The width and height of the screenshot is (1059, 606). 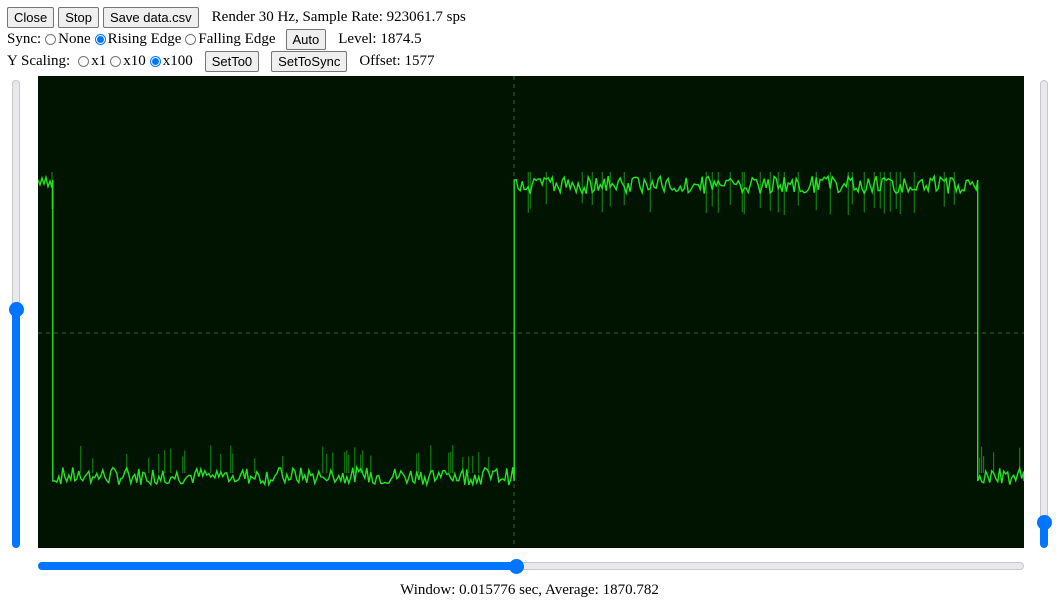 What do you see at coordinates (144, 38) in the screenshot?
I see `sync-option-label: Rising Edge` at bounding box center [144, 38].